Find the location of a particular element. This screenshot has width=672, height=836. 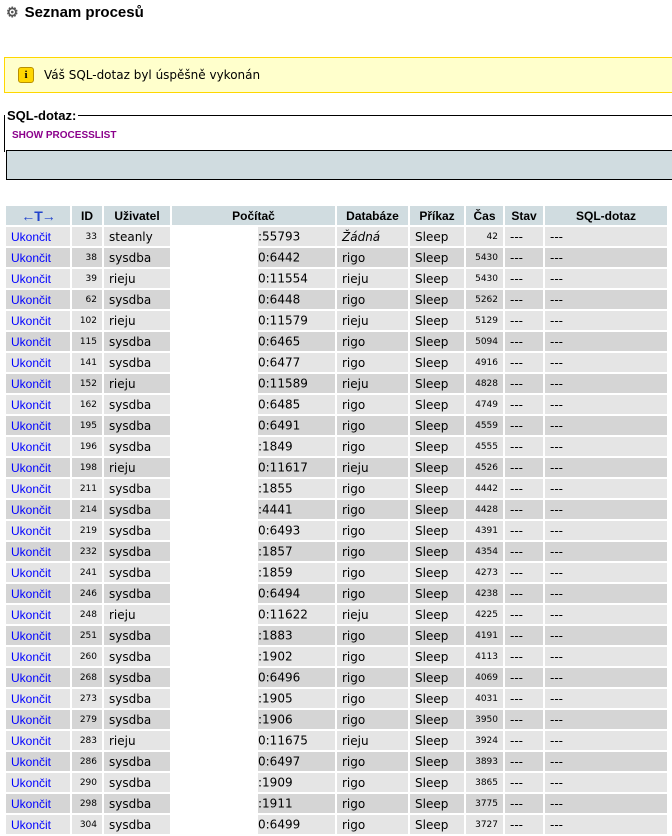

column-info: SQL-dotaz is located at coordinates (606, 215).